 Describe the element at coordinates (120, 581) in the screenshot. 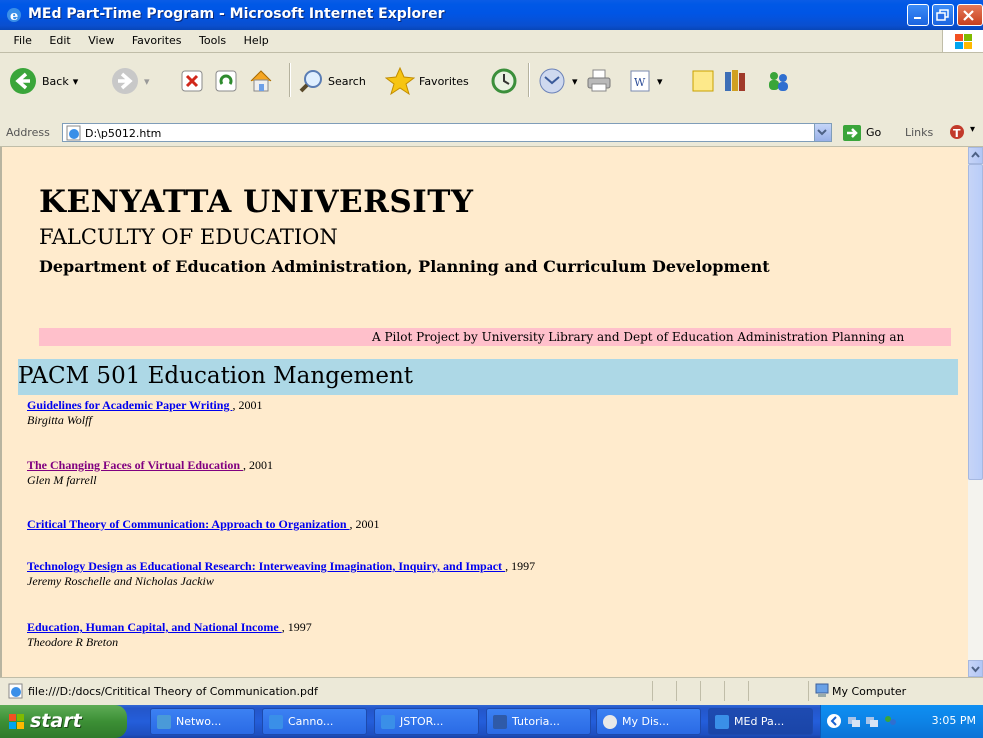

I see `paper-author: Jeremy Roschelle and Nicholas Jackiw` at that location.